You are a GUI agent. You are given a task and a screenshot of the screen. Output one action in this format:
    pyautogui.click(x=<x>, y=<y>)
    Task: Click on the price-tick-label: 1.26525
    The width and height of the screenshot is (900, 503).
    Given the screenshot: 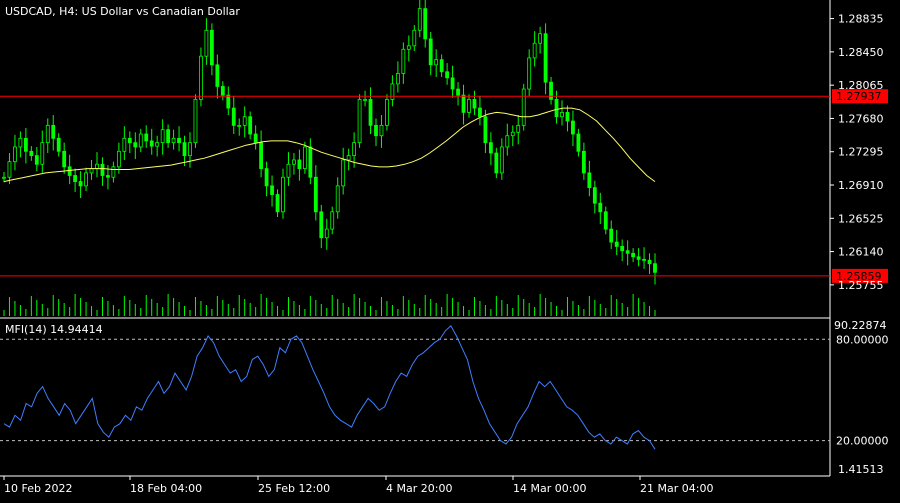 What is the action you would take?
    pyautogui.click(x=861, y=218)
    